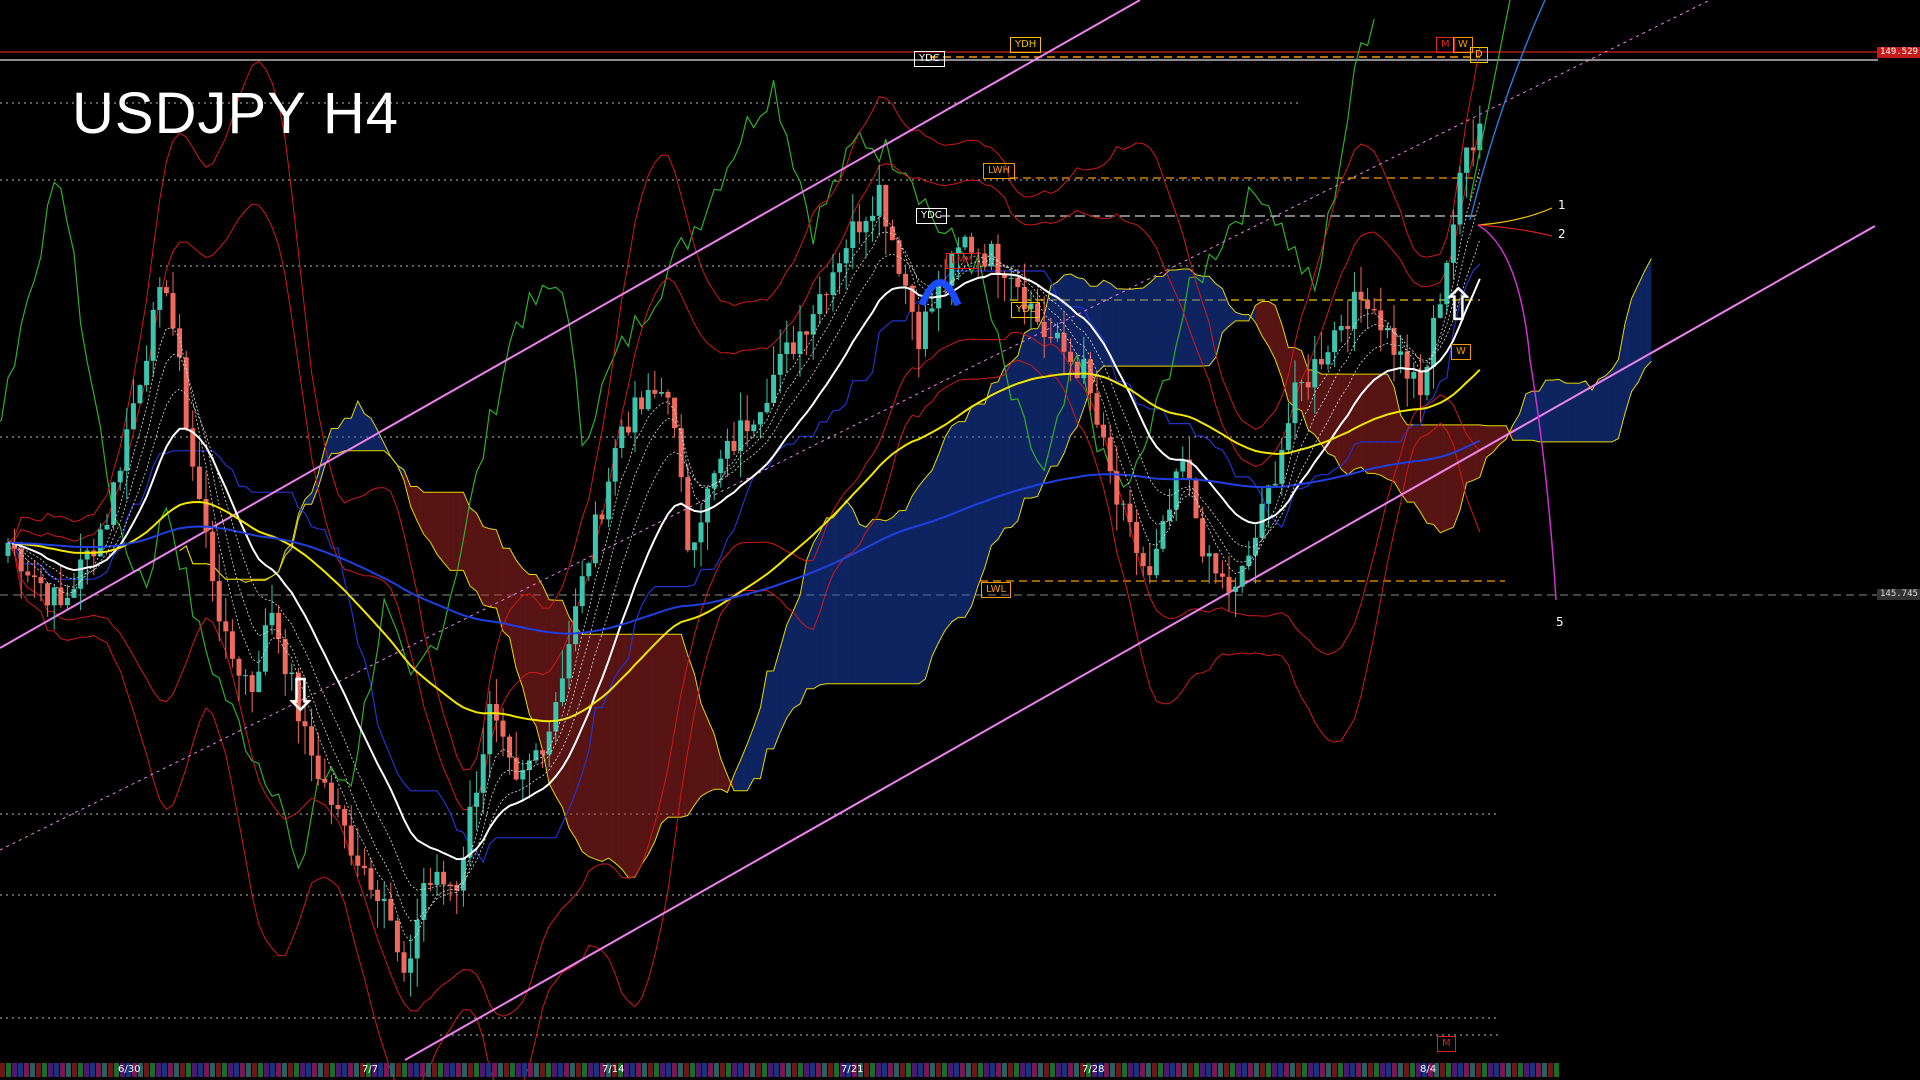 The width and height of the screenshot is (1920, 1080). Describe the element at coordinates (962, 261) in the screenshot. I see `lmh-tag: LMH` at that location.